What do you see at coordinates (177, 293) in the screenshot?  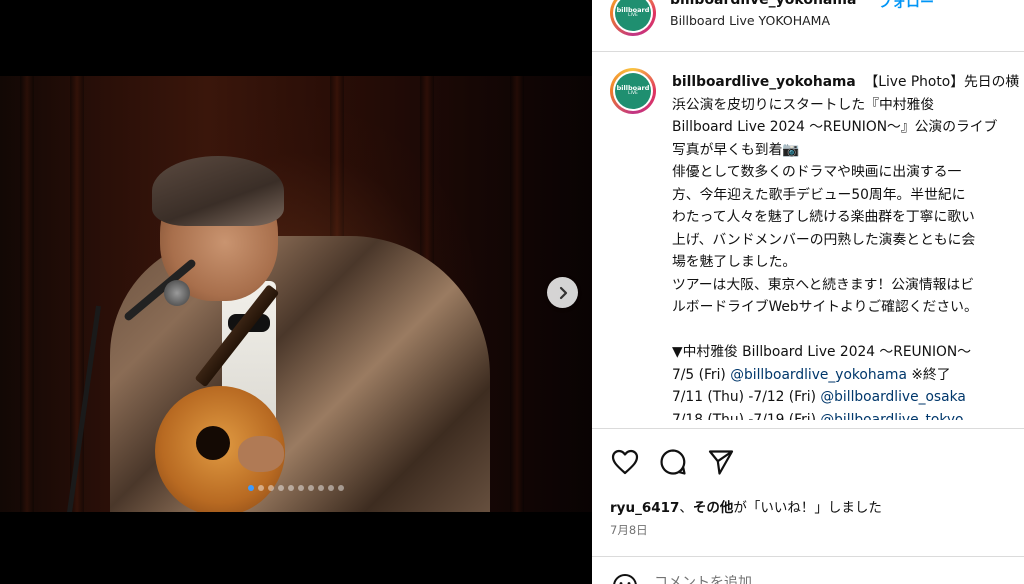 I see `microphone` at bounding box center [177, 293].